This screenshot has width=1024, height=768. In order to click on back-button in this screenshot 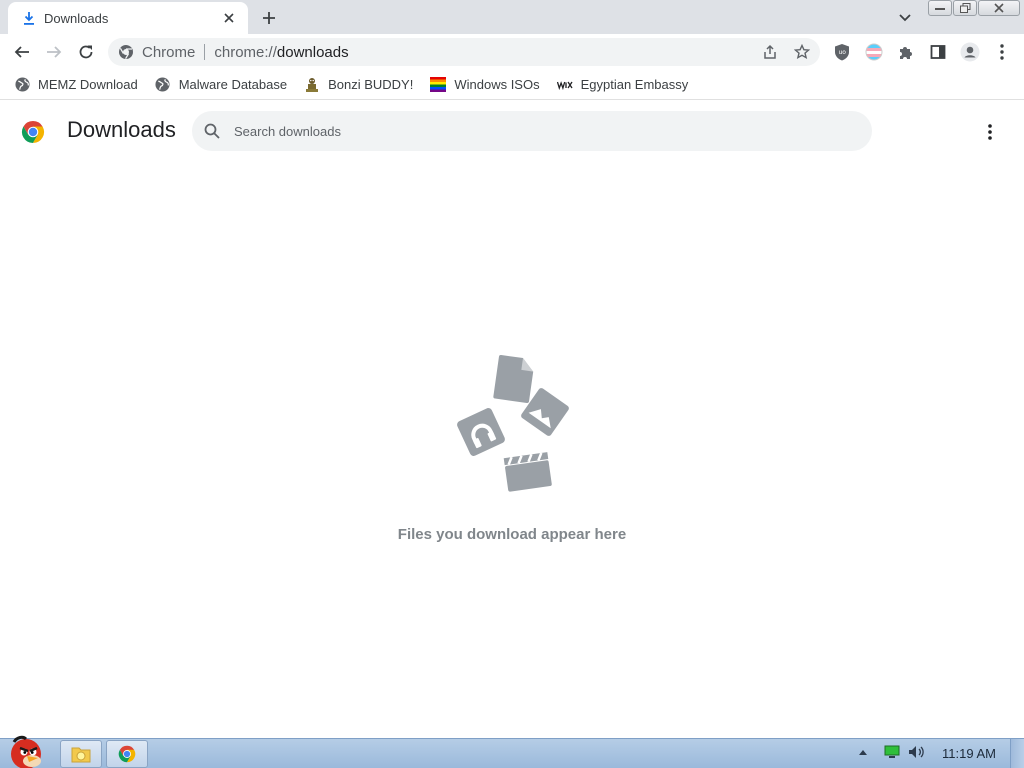, I will do `click(22, 52)`.